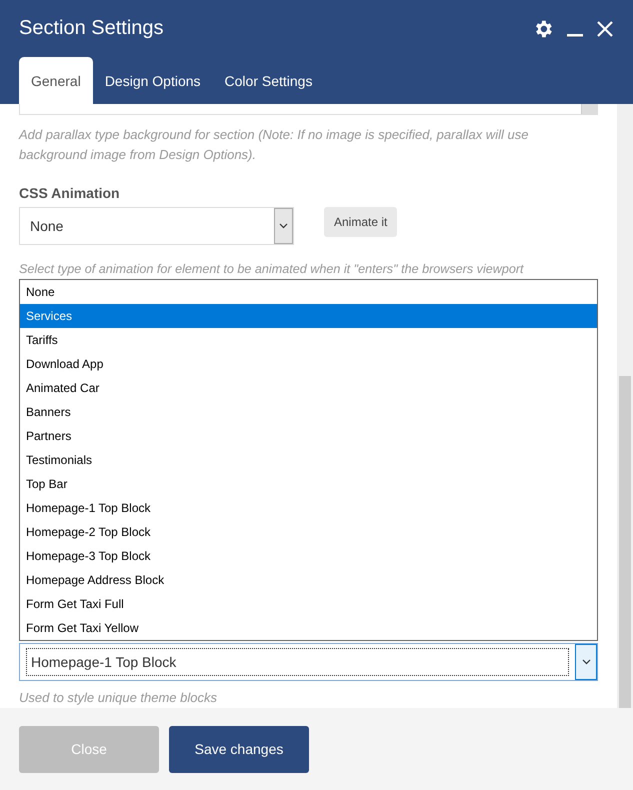 Image resolution: width=633 pixels, height=790 pixels. Describe the element at coordinates (156, 226) in the screenshot. I see `animation-select: None` at that location.